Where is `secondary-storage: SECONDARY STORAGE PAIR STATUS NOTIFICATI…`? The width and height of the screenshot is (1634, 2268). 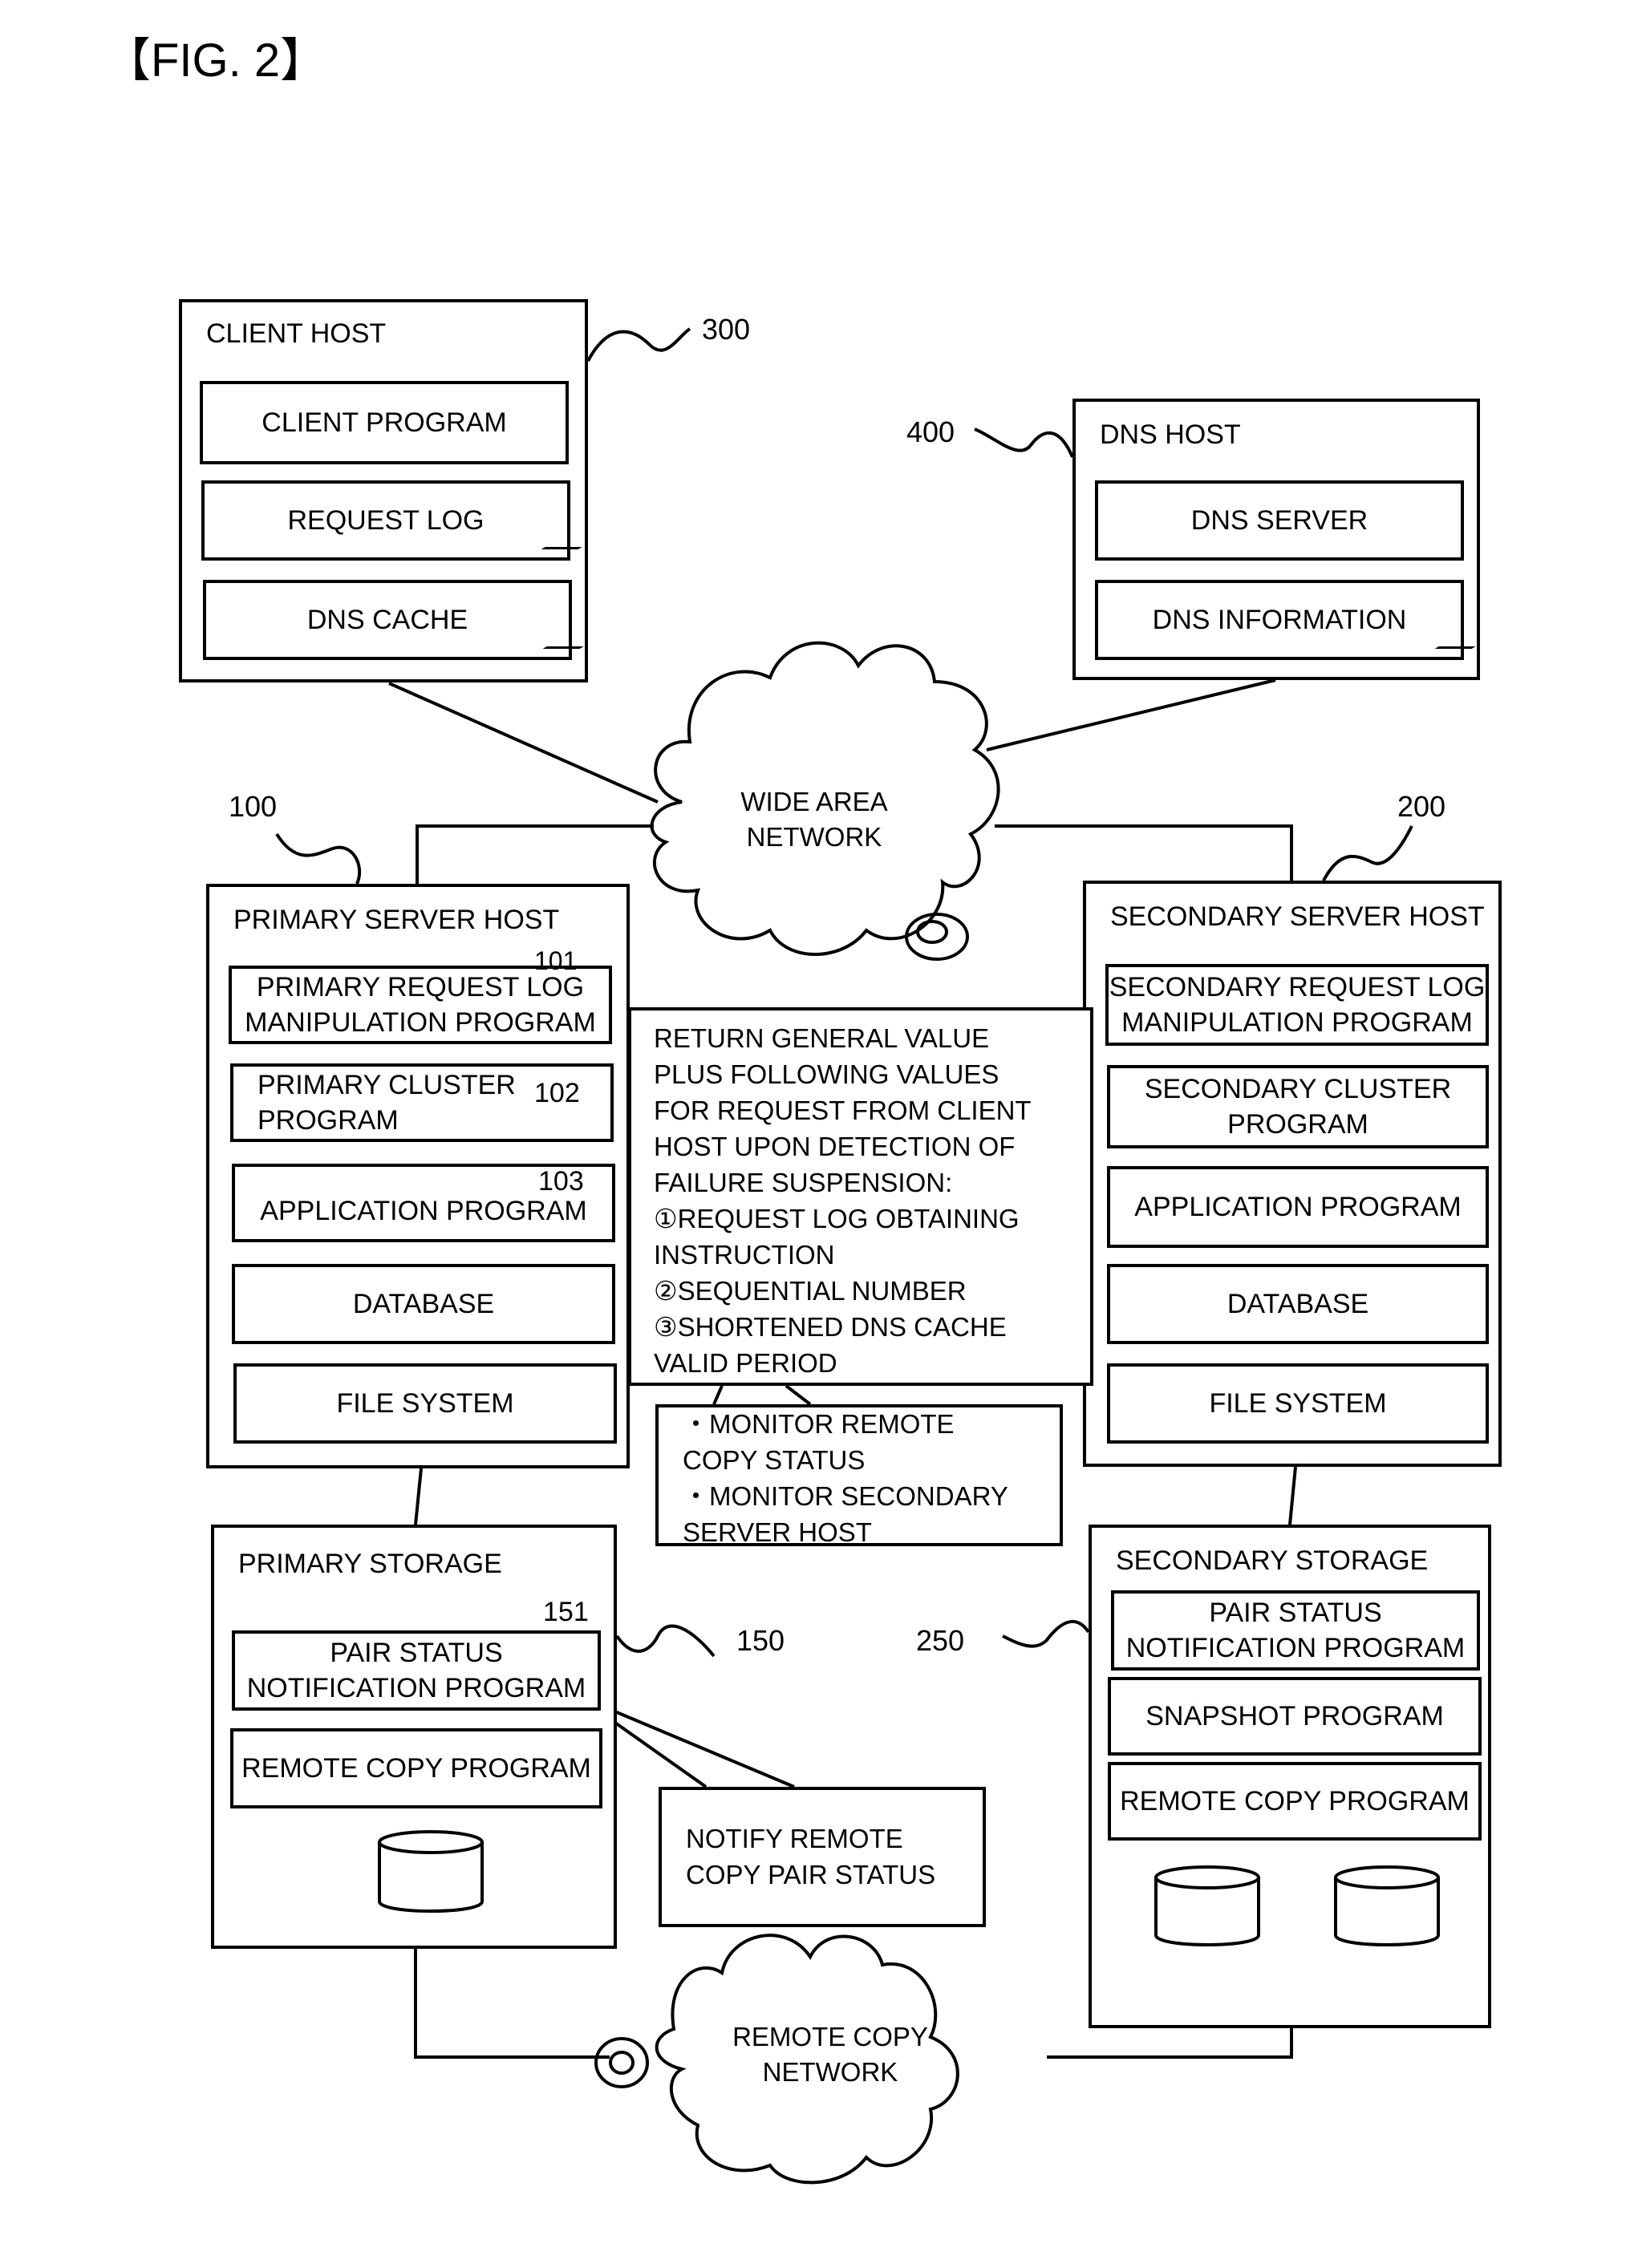 secondary-storage: SECONDARY STORAGE PAIR STATUS NOTIFICATI… is located at coordinates (1290, 1777).